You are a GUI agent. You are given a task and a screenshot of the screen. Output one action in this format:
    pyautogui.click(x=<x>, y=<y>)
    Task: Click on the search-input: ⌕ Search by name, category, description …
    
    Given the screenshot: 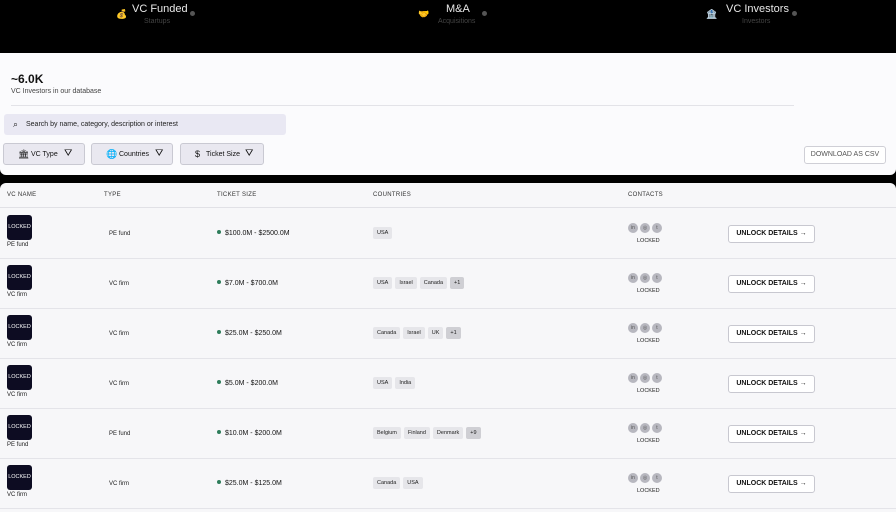 What is the action you would take?
    pyautogui.click(x=145, y=124)
    